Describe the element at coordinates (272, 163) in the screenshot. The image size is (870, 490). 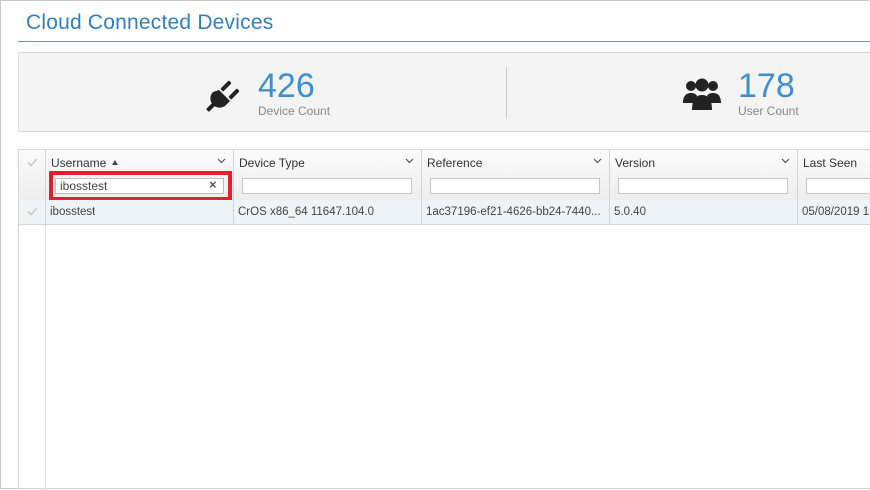
I see `column-device-type-header: Device Type` at that location.